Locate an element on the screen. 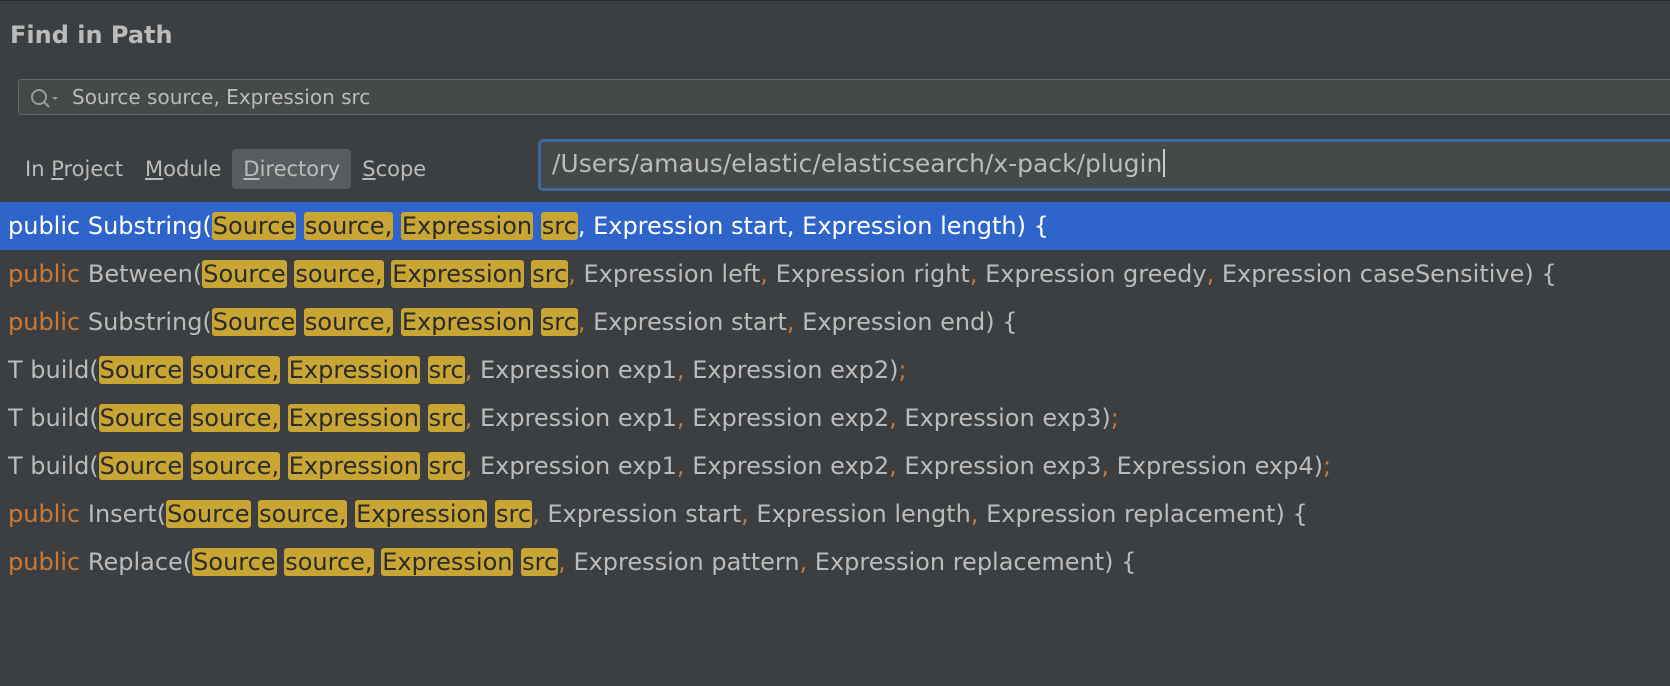  tab-mnemonic: D is located at coordinates (251, 169).